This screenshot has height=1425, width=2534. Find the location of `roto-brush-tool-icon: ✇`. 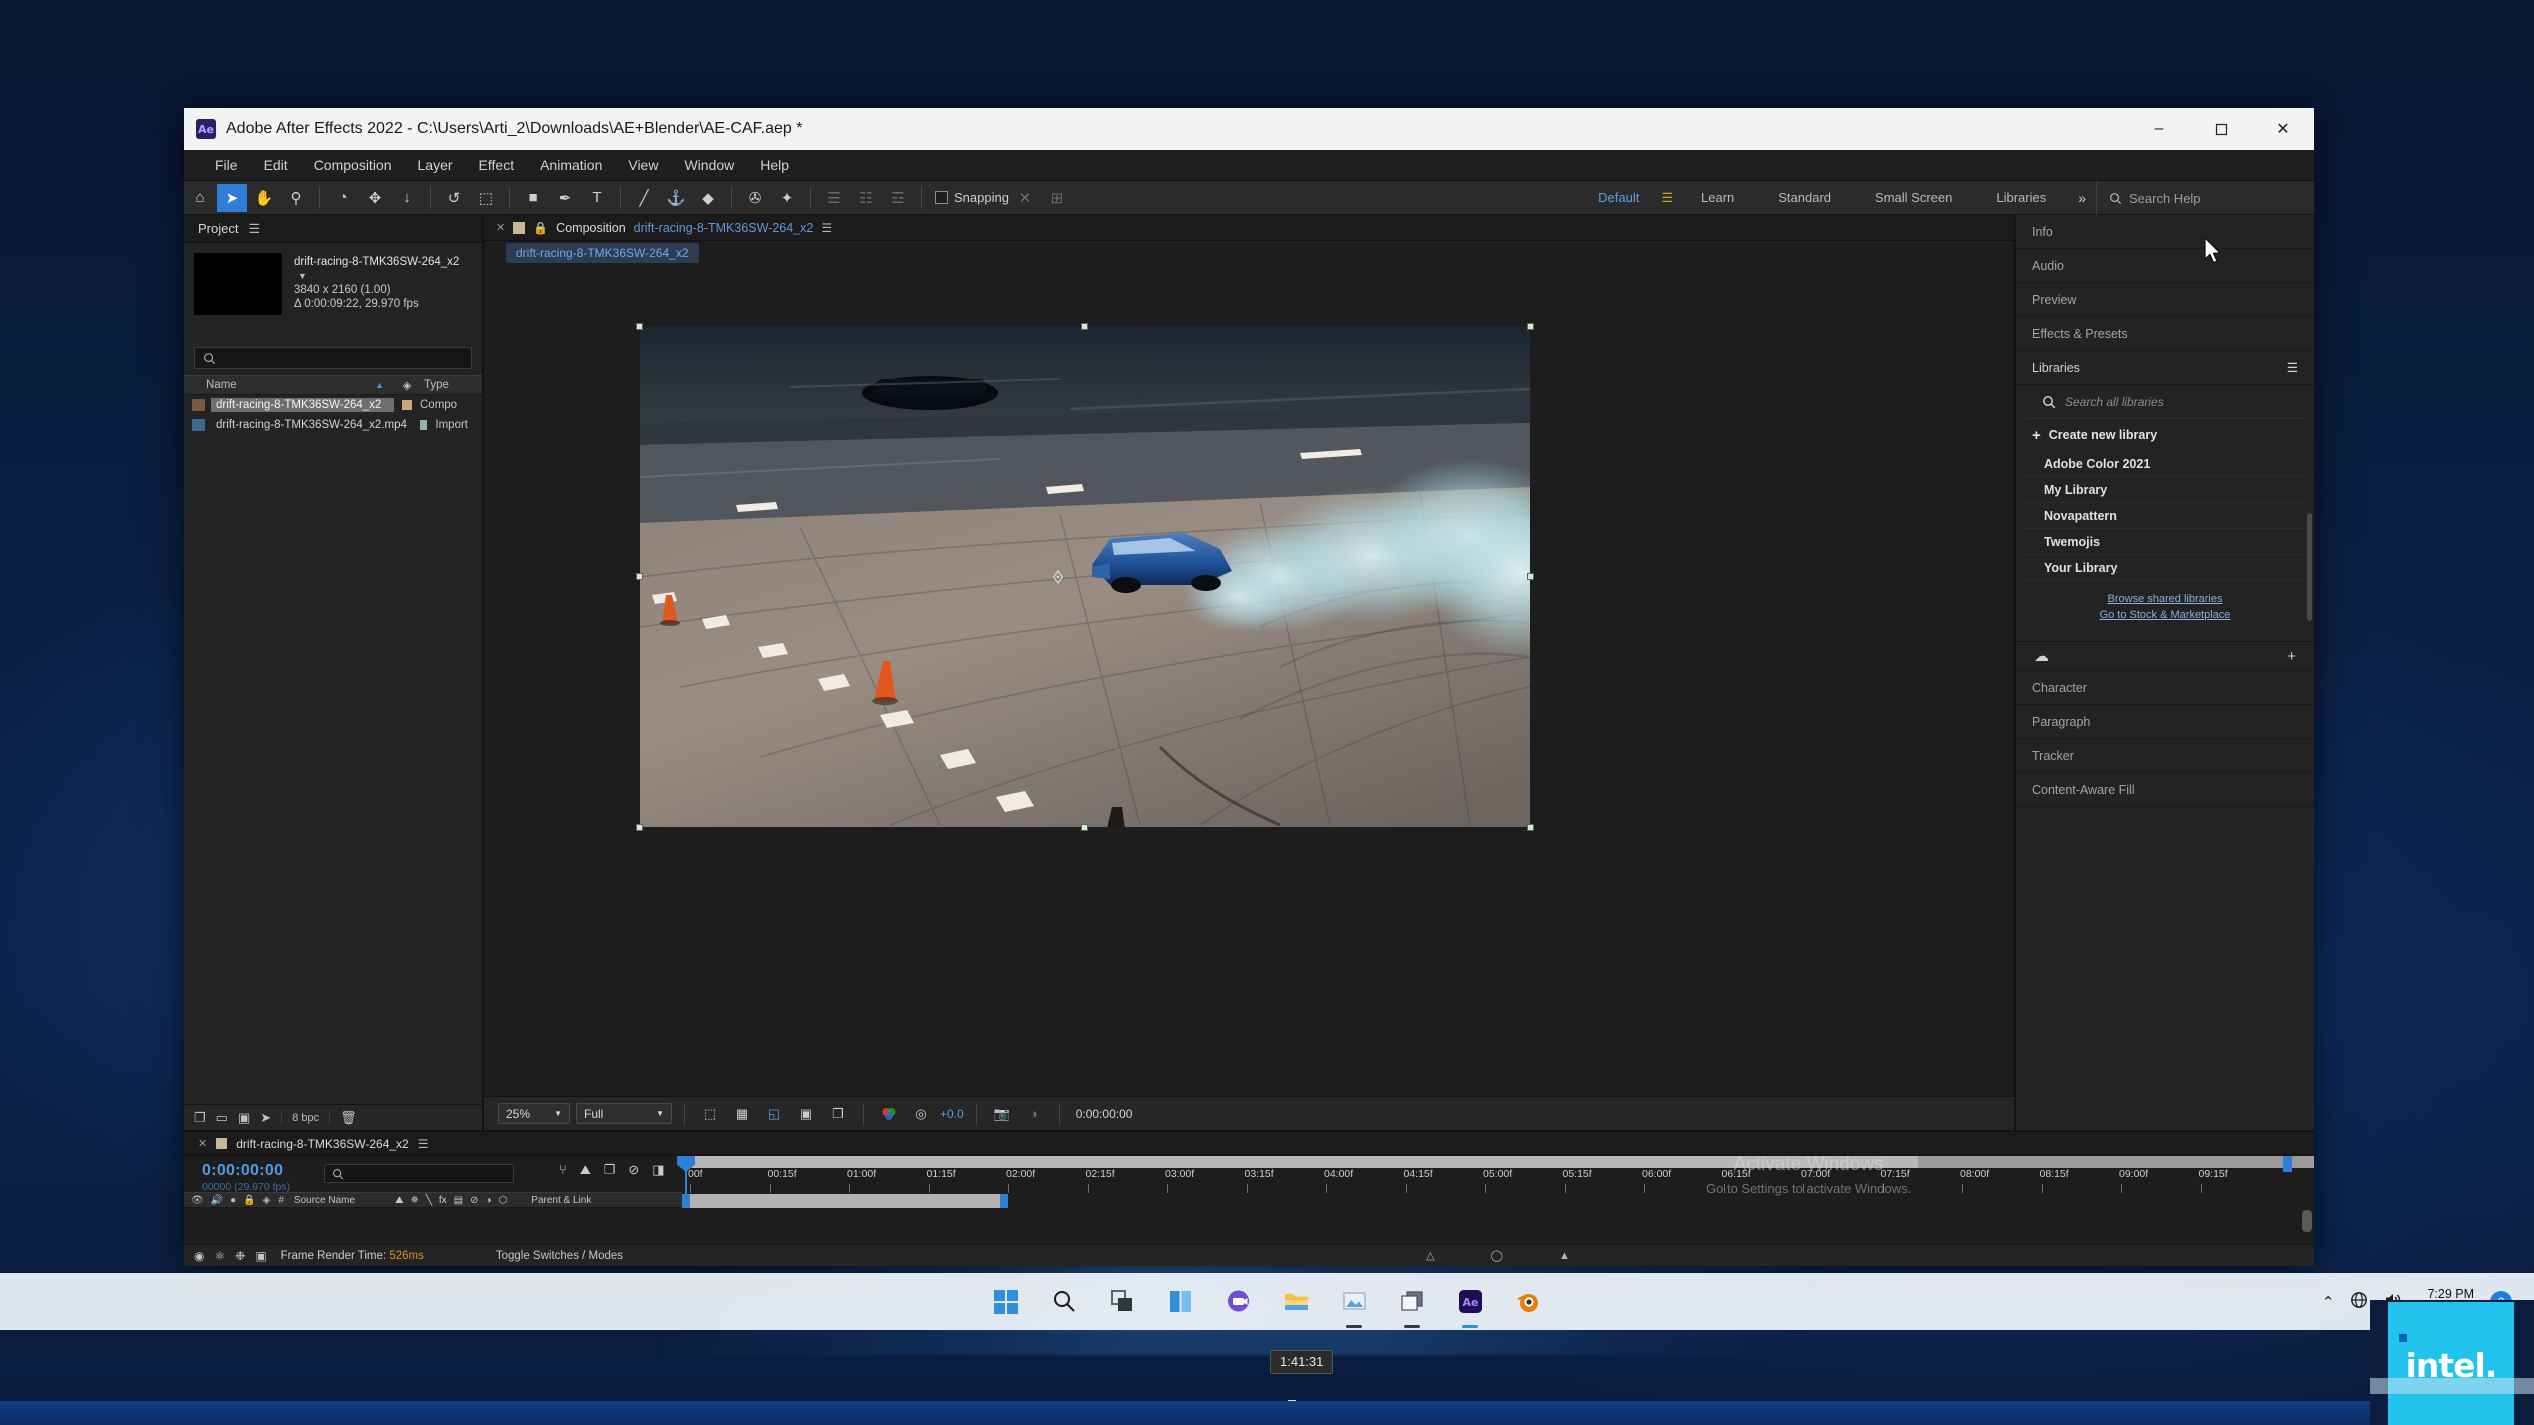

roto-brush-tool-icon: ✇ is located at coordinates (755, 198).